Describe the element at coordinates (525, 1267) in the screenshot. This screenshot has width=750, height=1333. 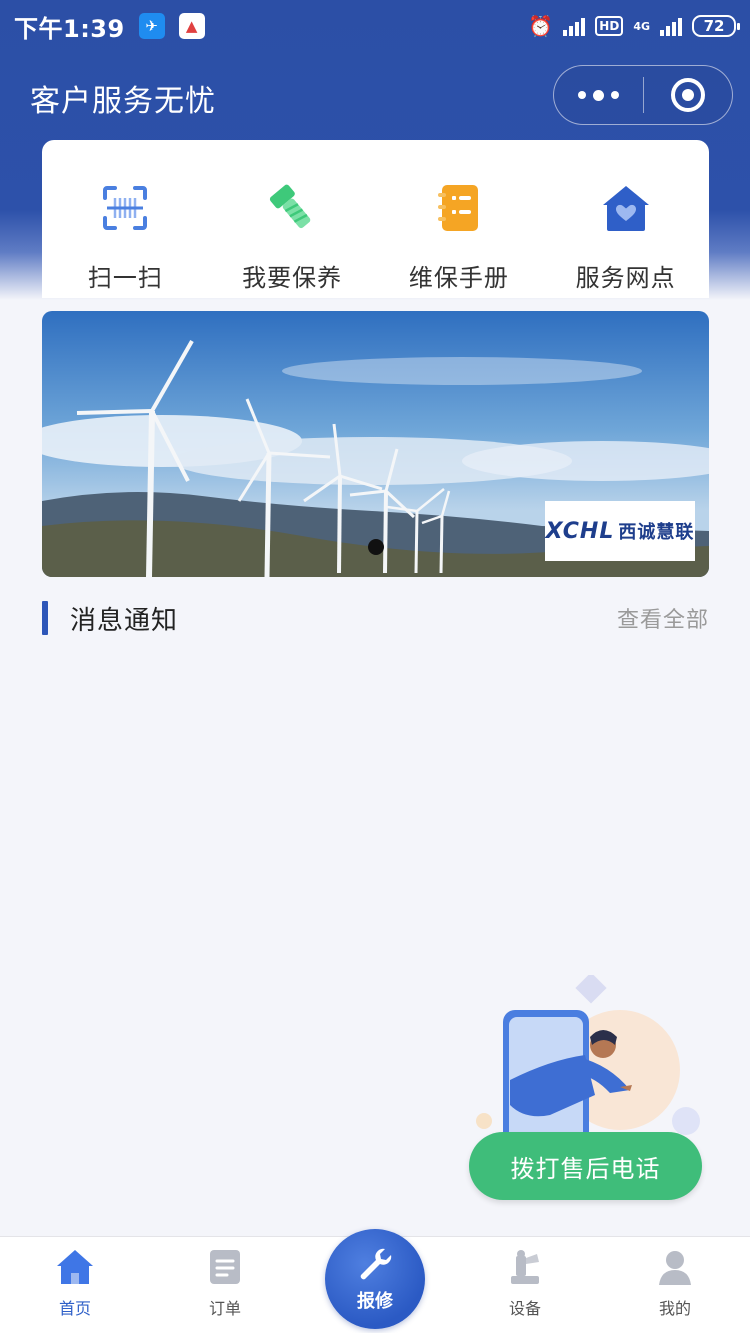
I see `device-icon` at that location.